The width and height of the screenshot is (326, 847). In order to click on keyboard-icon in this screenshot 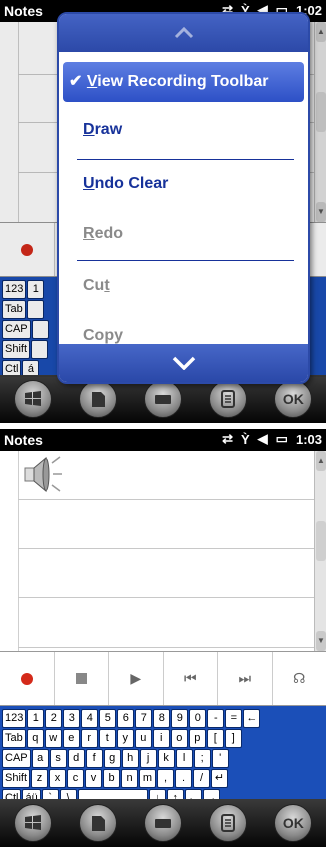, I will do `click(162, 399)`.